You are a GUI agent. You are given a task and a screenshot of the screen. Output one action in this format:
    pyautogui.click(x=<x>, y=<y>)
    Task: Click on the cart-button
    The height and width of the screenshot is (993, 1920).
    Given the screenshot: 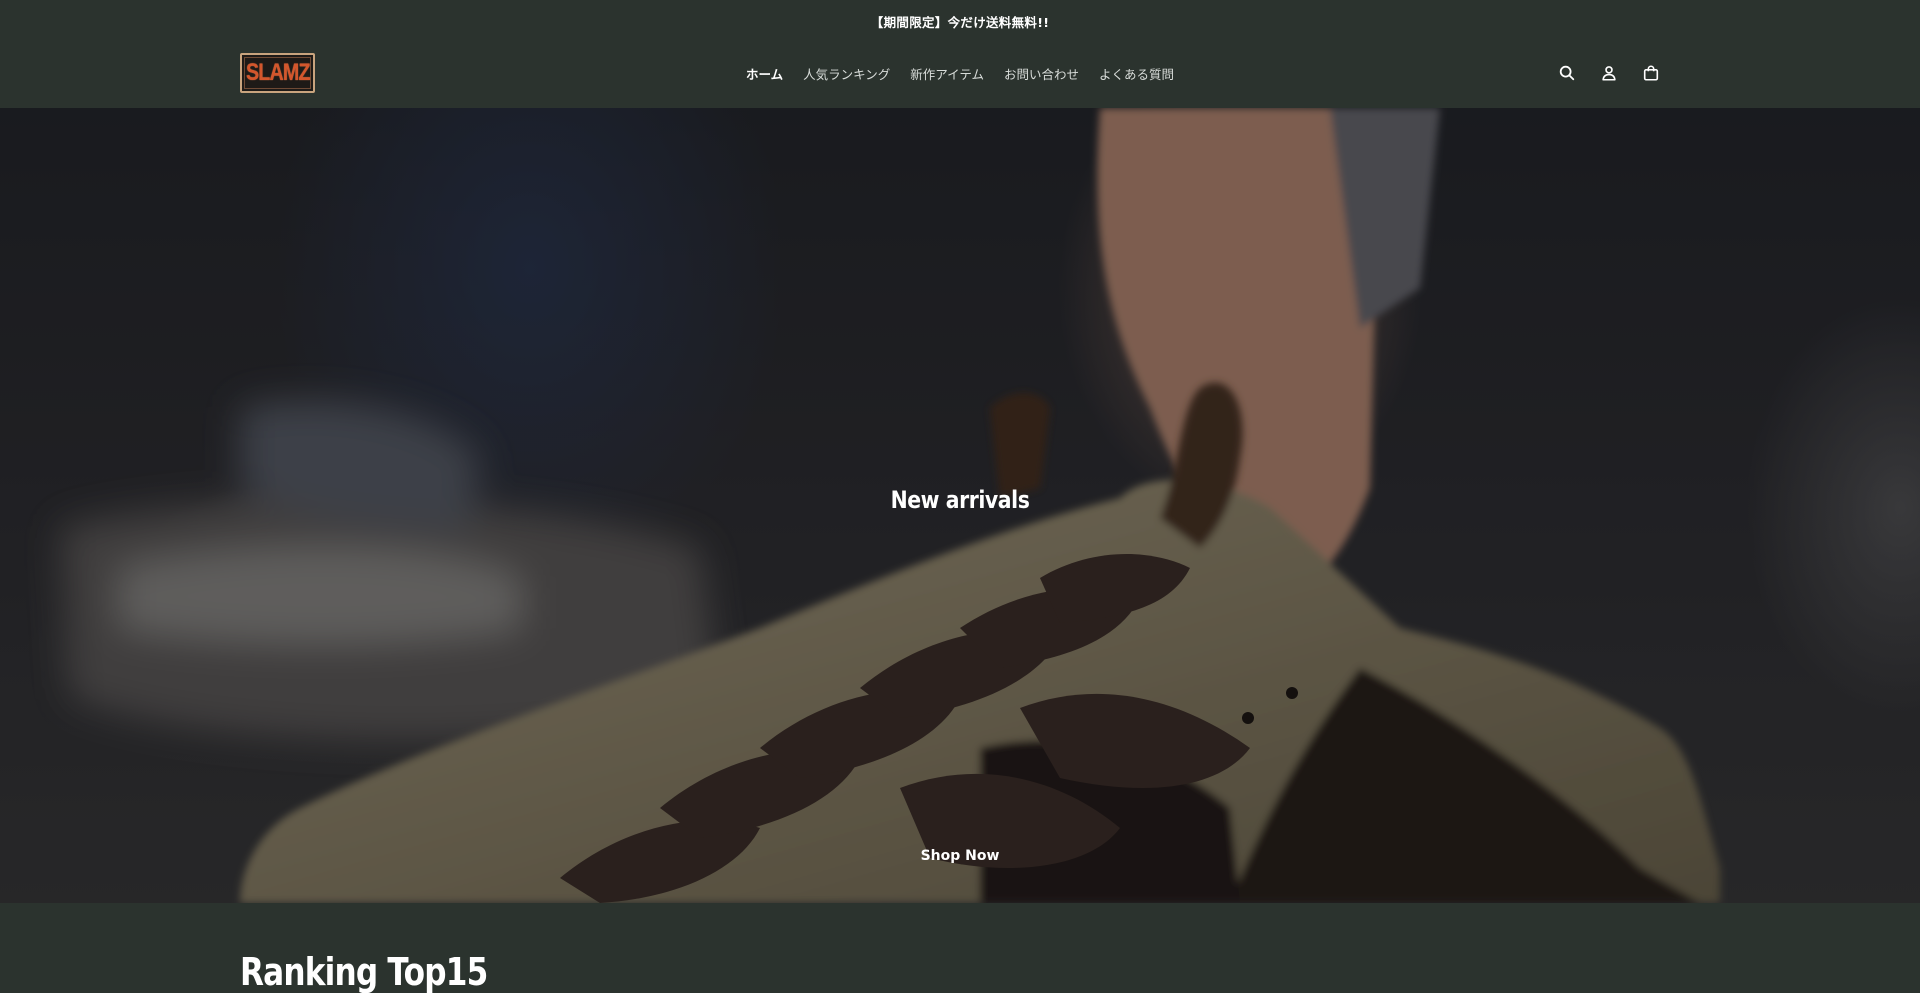 What is the action you would take?
    pyautogui.click(x=1651, y=73)
    